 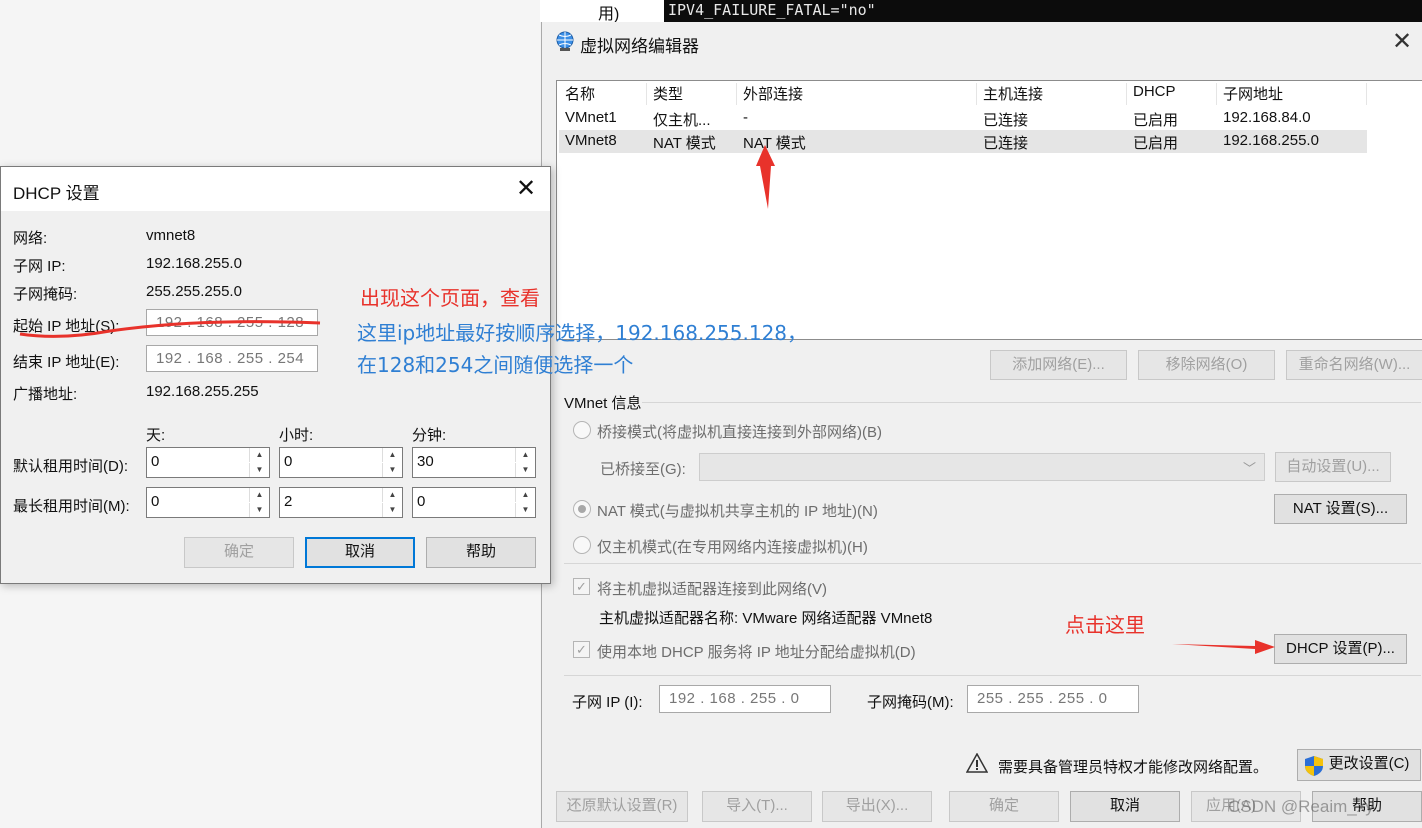 I want to click on red-arrow-right, so click(x=1223, y=647).